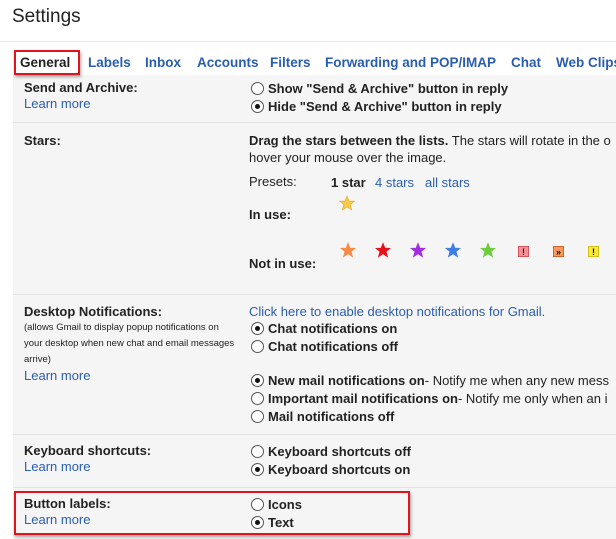 The image size is (616, 539). What do you see at coordinates (257, 398) in the screenshot?
I see `radio-important-mail-notifications` at bounding box center [257, 398].